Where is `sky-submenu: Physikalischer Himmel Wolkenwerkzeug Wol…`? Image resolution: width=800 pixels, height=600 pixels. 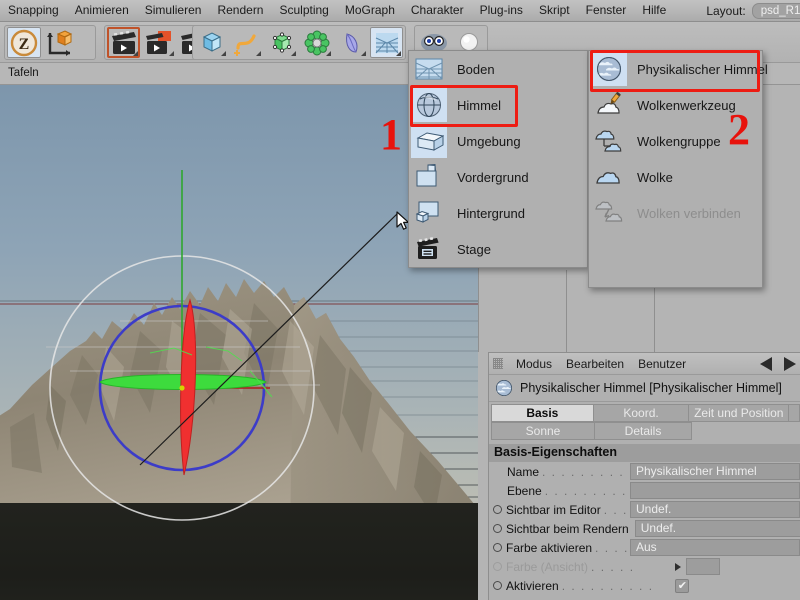 sky-submenu: Physikalischer Himmel Wolkenwerkzeug Wol… is located at coordinates (678, 169).